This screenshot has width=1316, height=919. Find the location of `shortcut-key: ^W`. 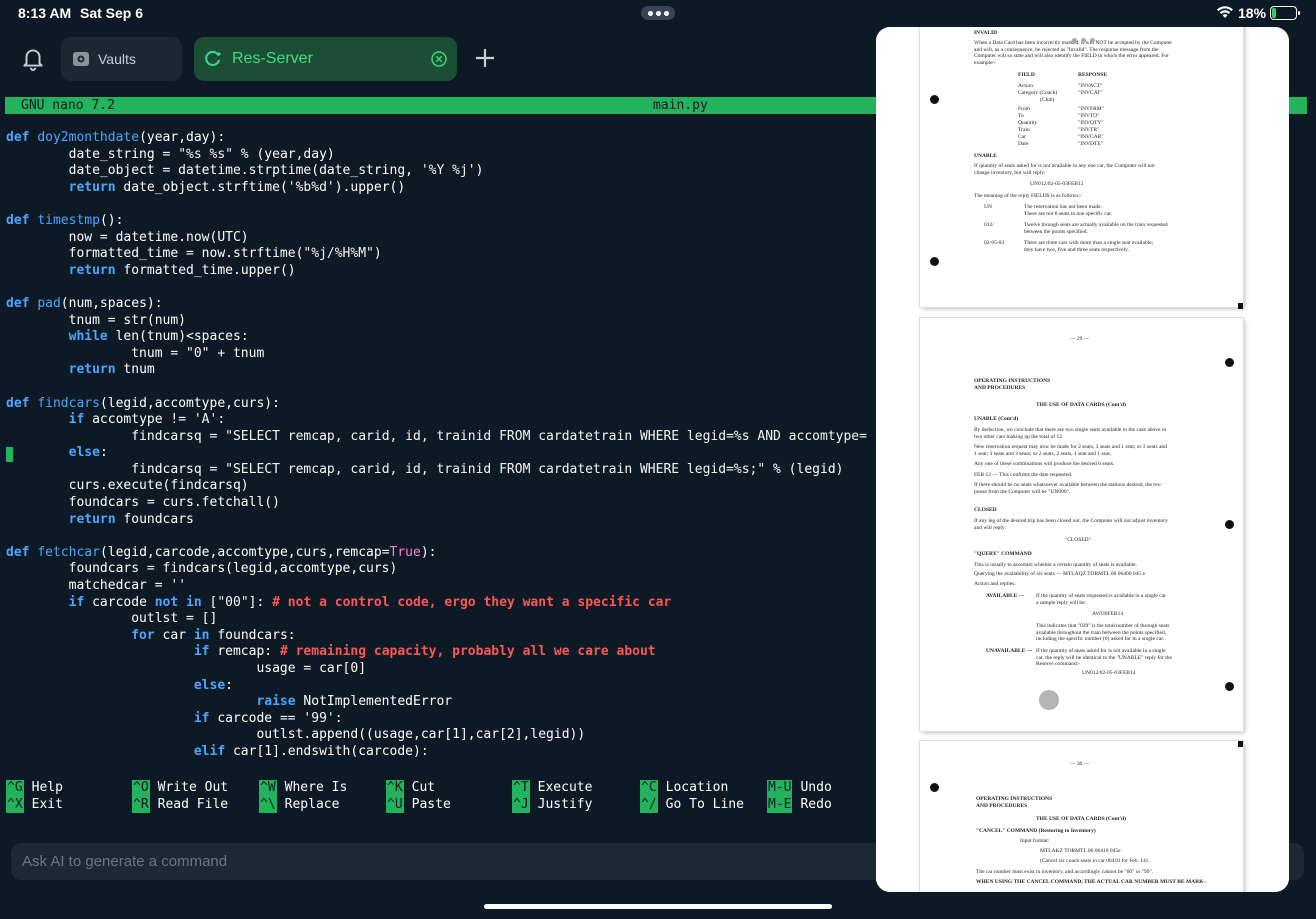

shortcut-key: ^W is located at coordinates (268, 788).